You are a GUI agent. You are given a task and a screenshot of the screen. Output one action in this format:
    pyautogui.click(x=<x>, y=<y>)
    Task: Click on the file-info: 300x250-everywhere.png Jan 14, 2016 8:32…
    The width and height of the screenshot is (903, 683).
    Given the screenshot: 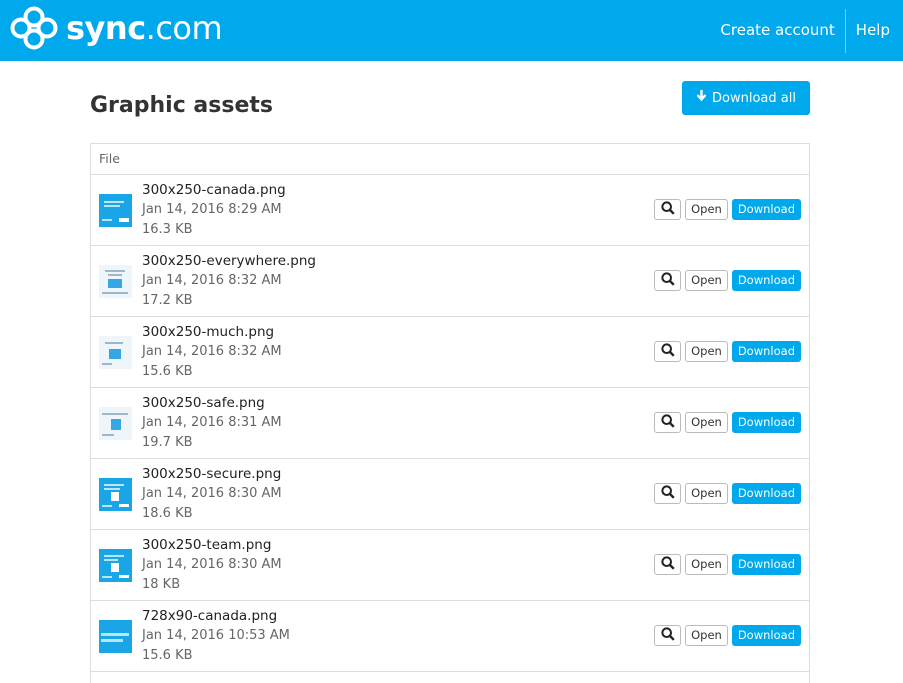 What is the action you would take?
    pyautogui.click(x=229, y=281)
    